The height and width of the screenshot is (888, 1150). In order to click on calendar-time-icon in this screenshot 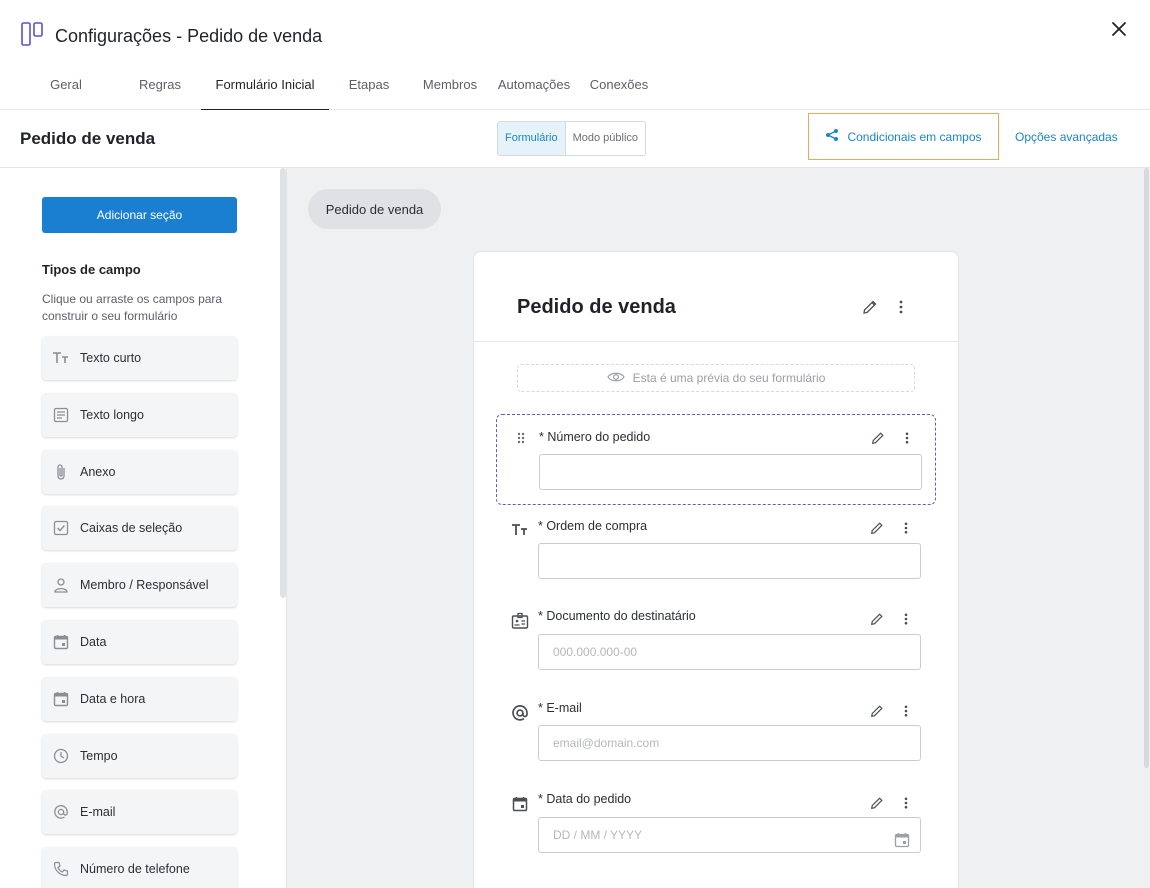, I will do `click(61, 699)`.